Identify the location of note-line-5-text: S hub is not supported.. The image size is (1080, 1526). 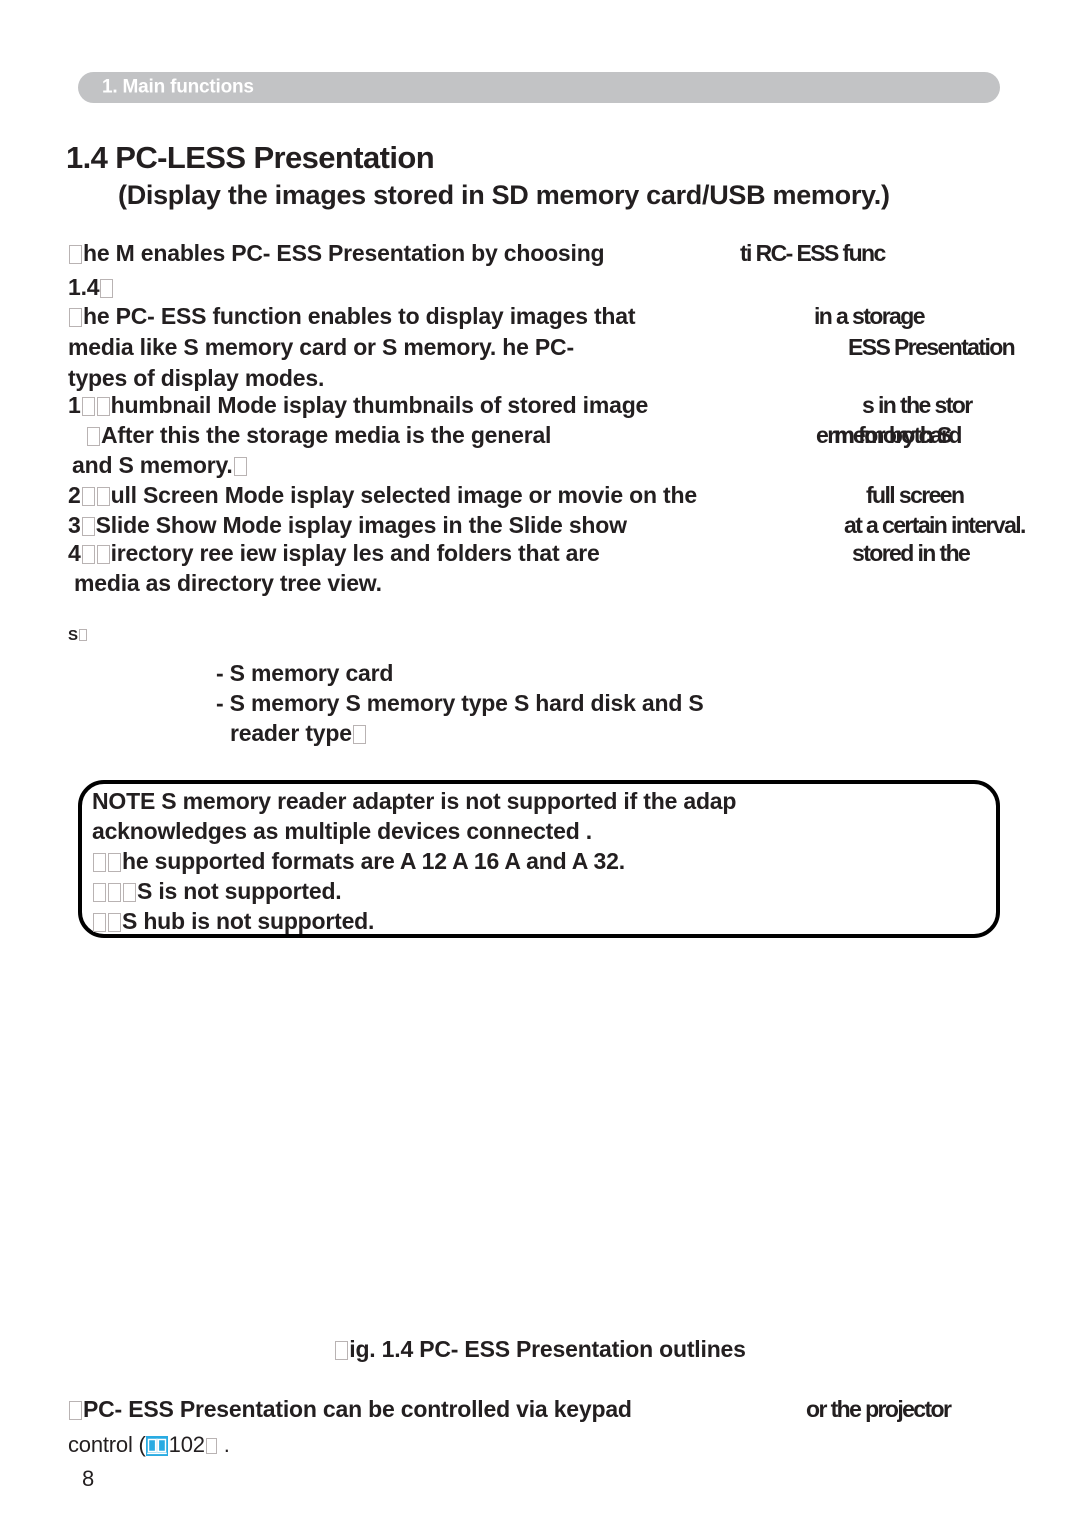
(248, 921).